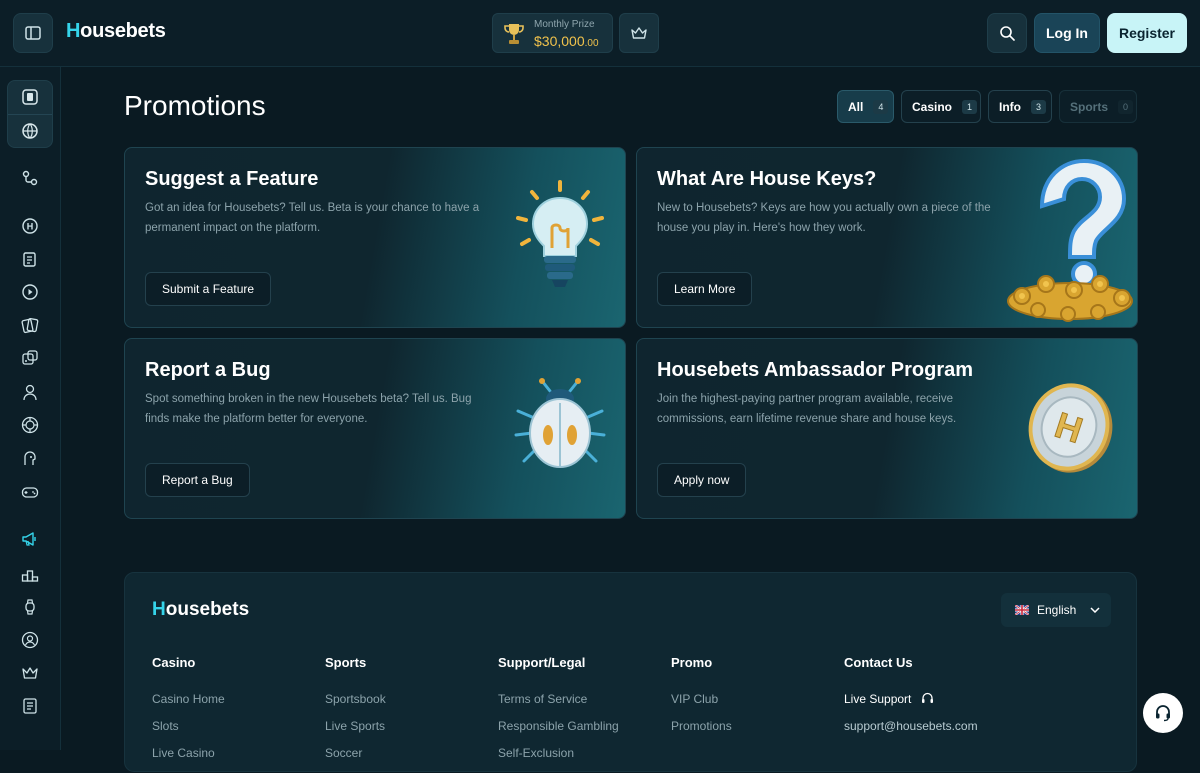 Image resolution: width=1200 pixels, height=773 pixels. What do you see at coordinates (30, 292) in the screenshot?
I see `live-play-icon` at bounding box center [30, 292].